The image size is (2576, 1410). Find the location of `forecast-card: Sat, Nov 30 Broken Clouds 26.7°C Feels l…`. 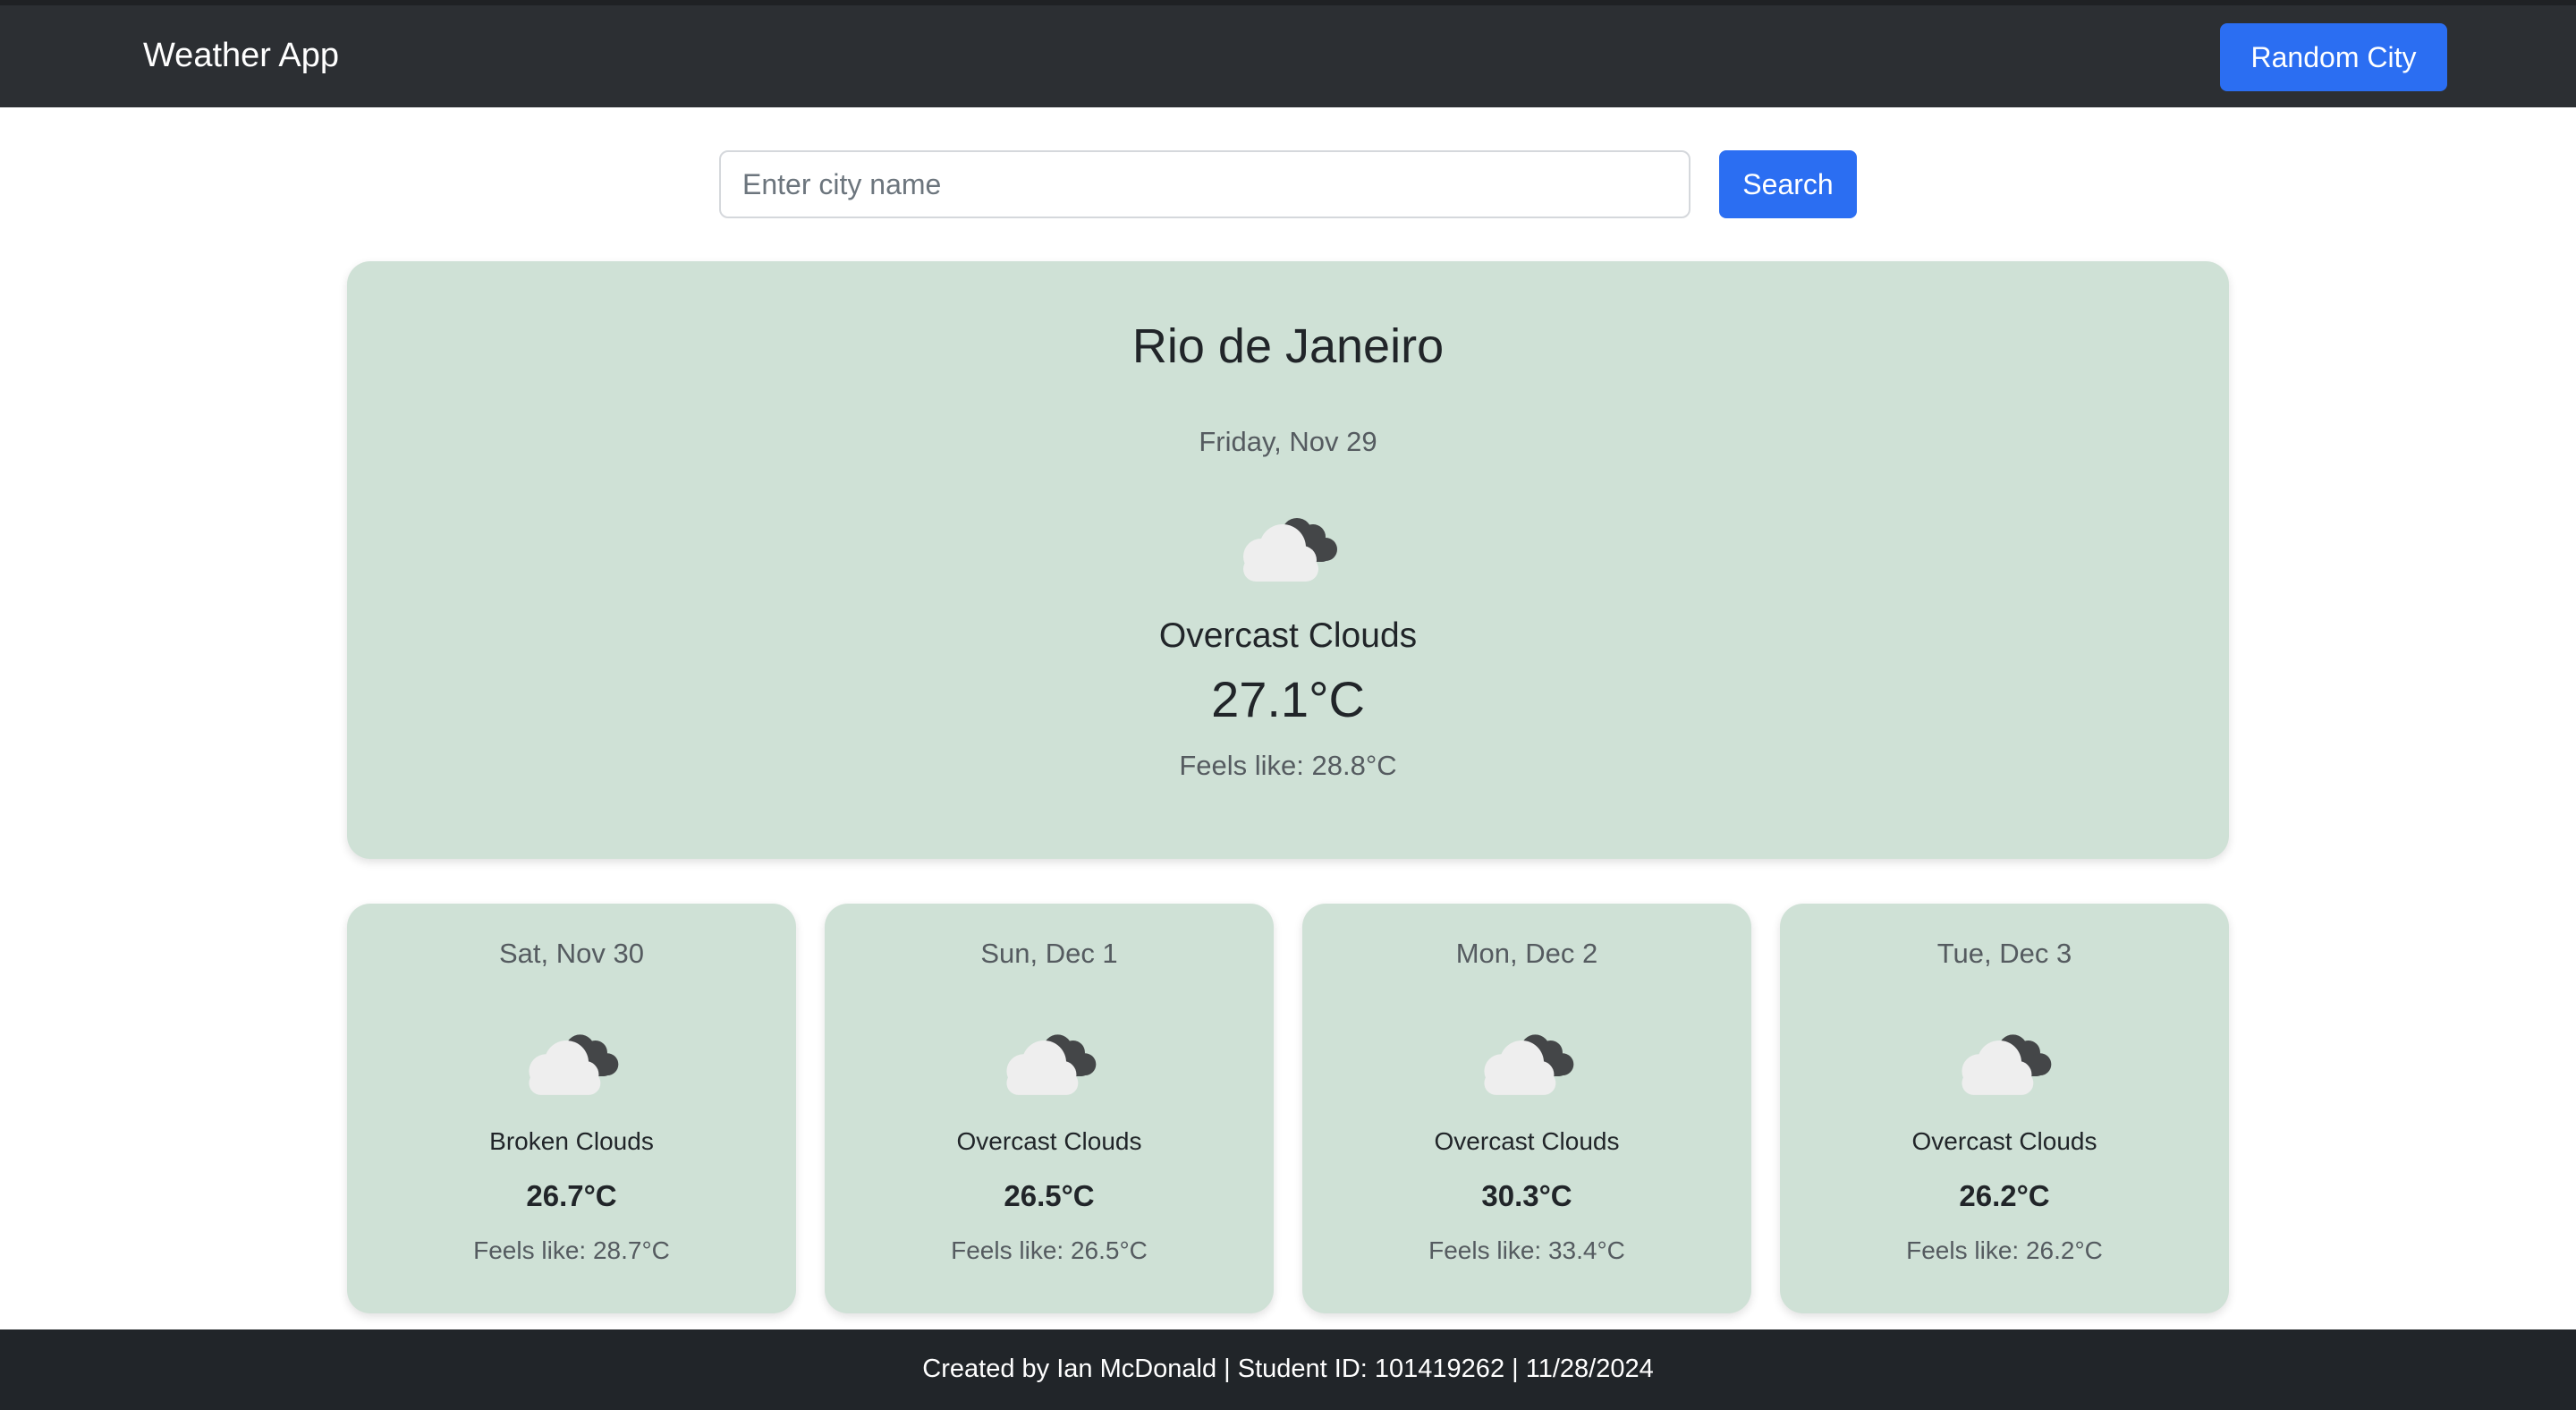

forecast-card: Sat, Nov 30 Broken Clouds 26.7°C Feels l… is located at coordinates (571, 1109).